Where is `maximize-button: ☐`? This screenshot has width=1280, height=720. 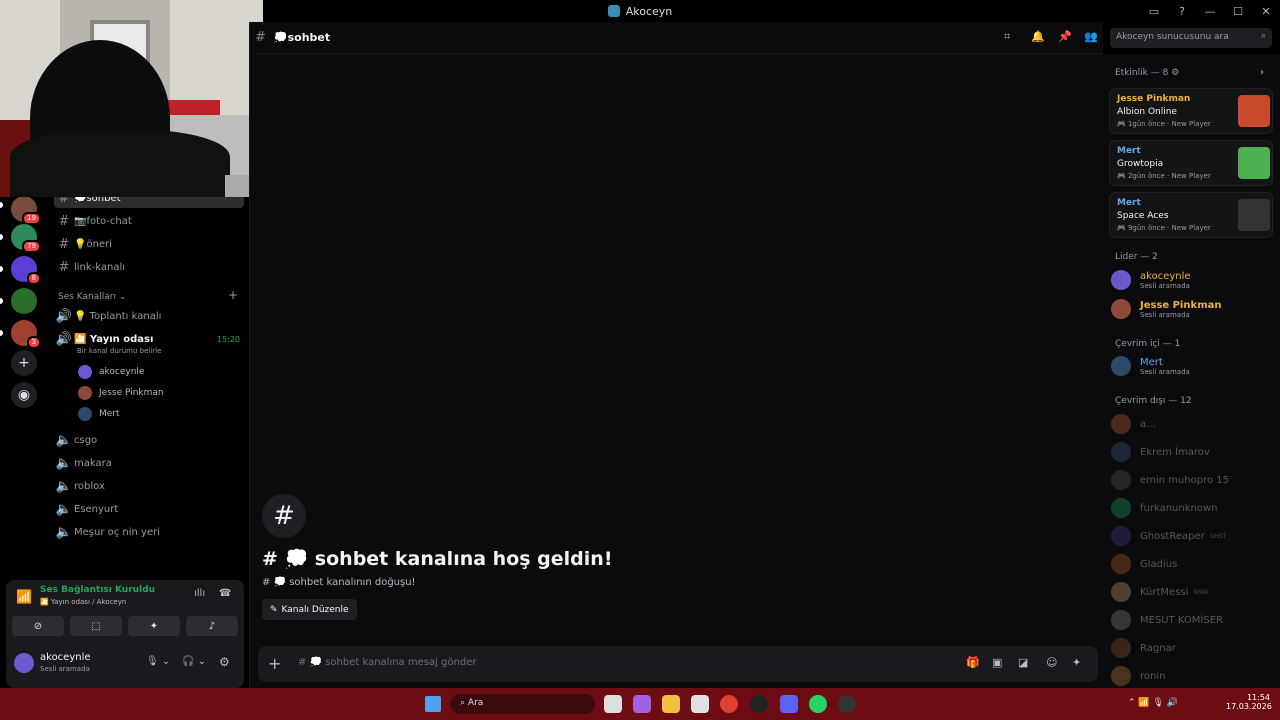 maximize-button: ☐ is located at coordinates (1238, 11).